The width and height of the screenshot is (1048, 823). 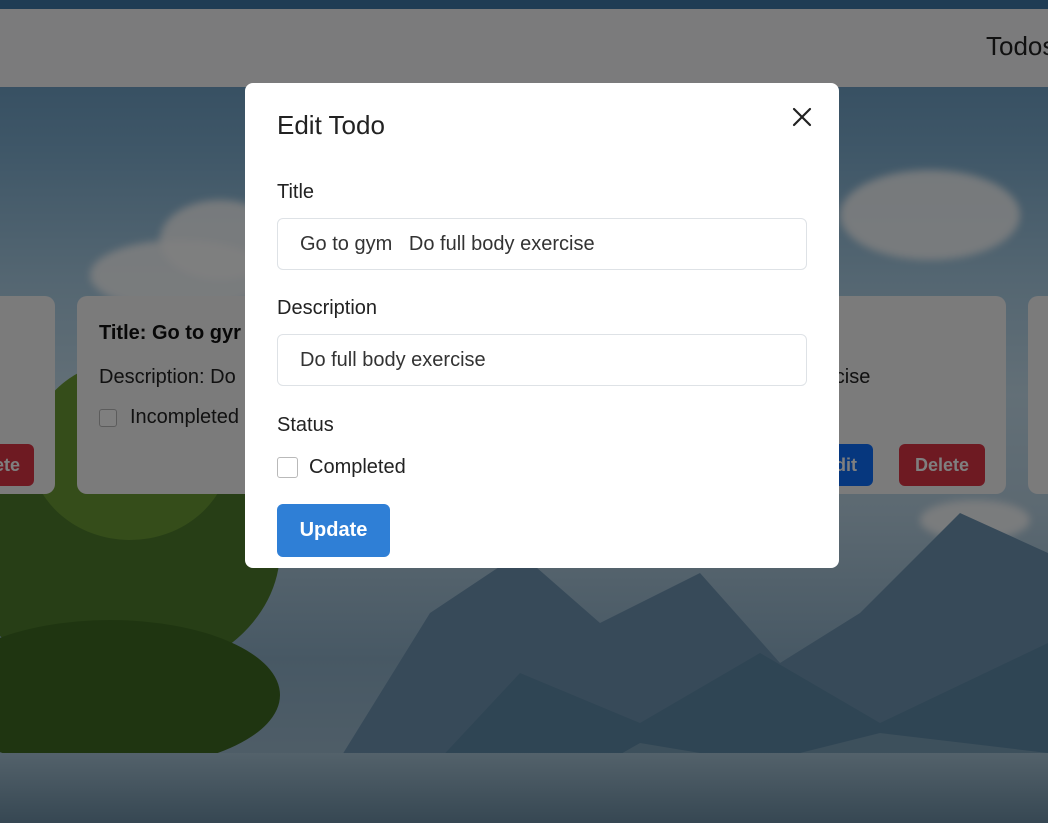 I want to click on completed-checkbox, so click(x=287, y=467).